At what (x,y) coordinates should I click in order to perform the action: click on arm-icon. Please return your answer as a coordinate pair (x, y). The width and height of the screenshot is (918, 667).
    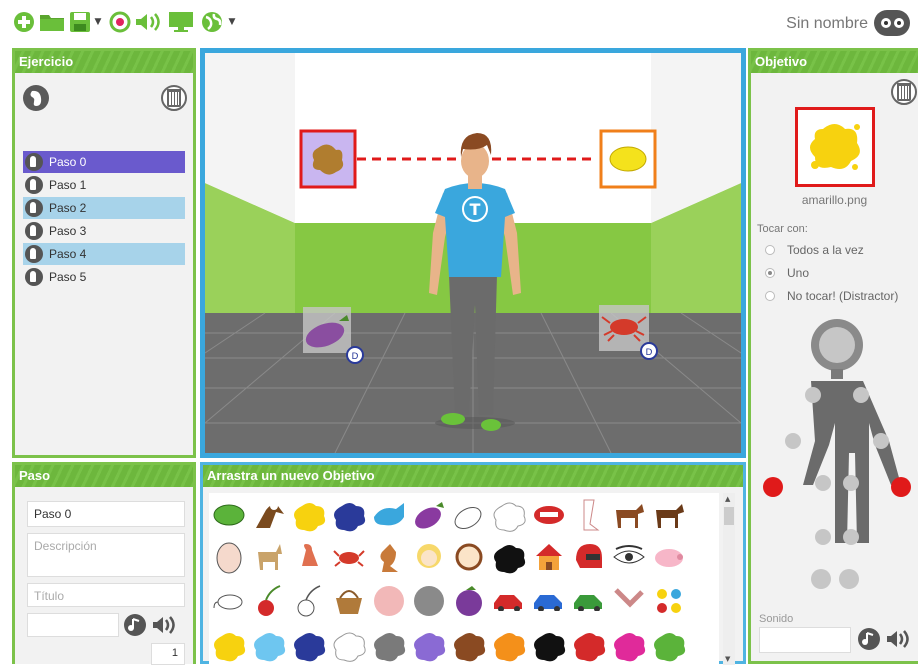
    Looking at the image, I should click on (629, 601).